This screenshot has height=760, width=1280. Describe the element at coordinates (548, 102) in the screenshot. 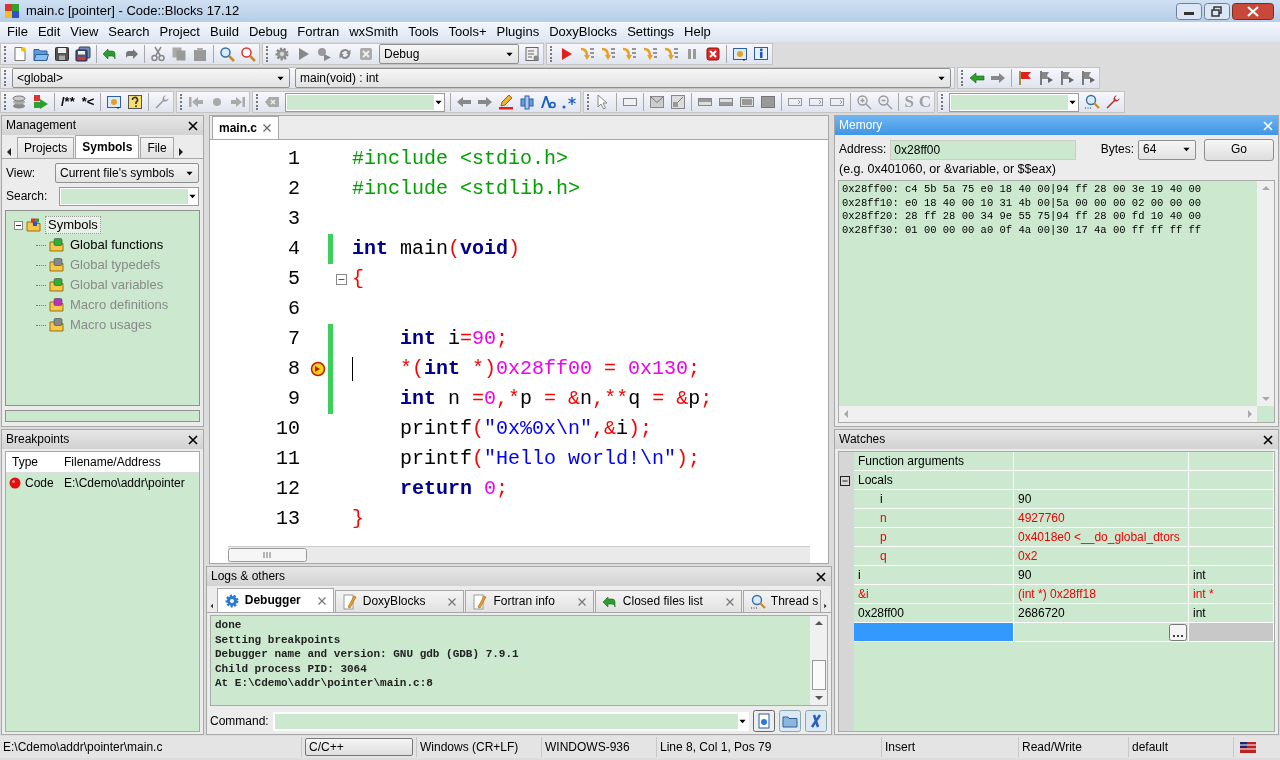

I see `font-icon` at that location.